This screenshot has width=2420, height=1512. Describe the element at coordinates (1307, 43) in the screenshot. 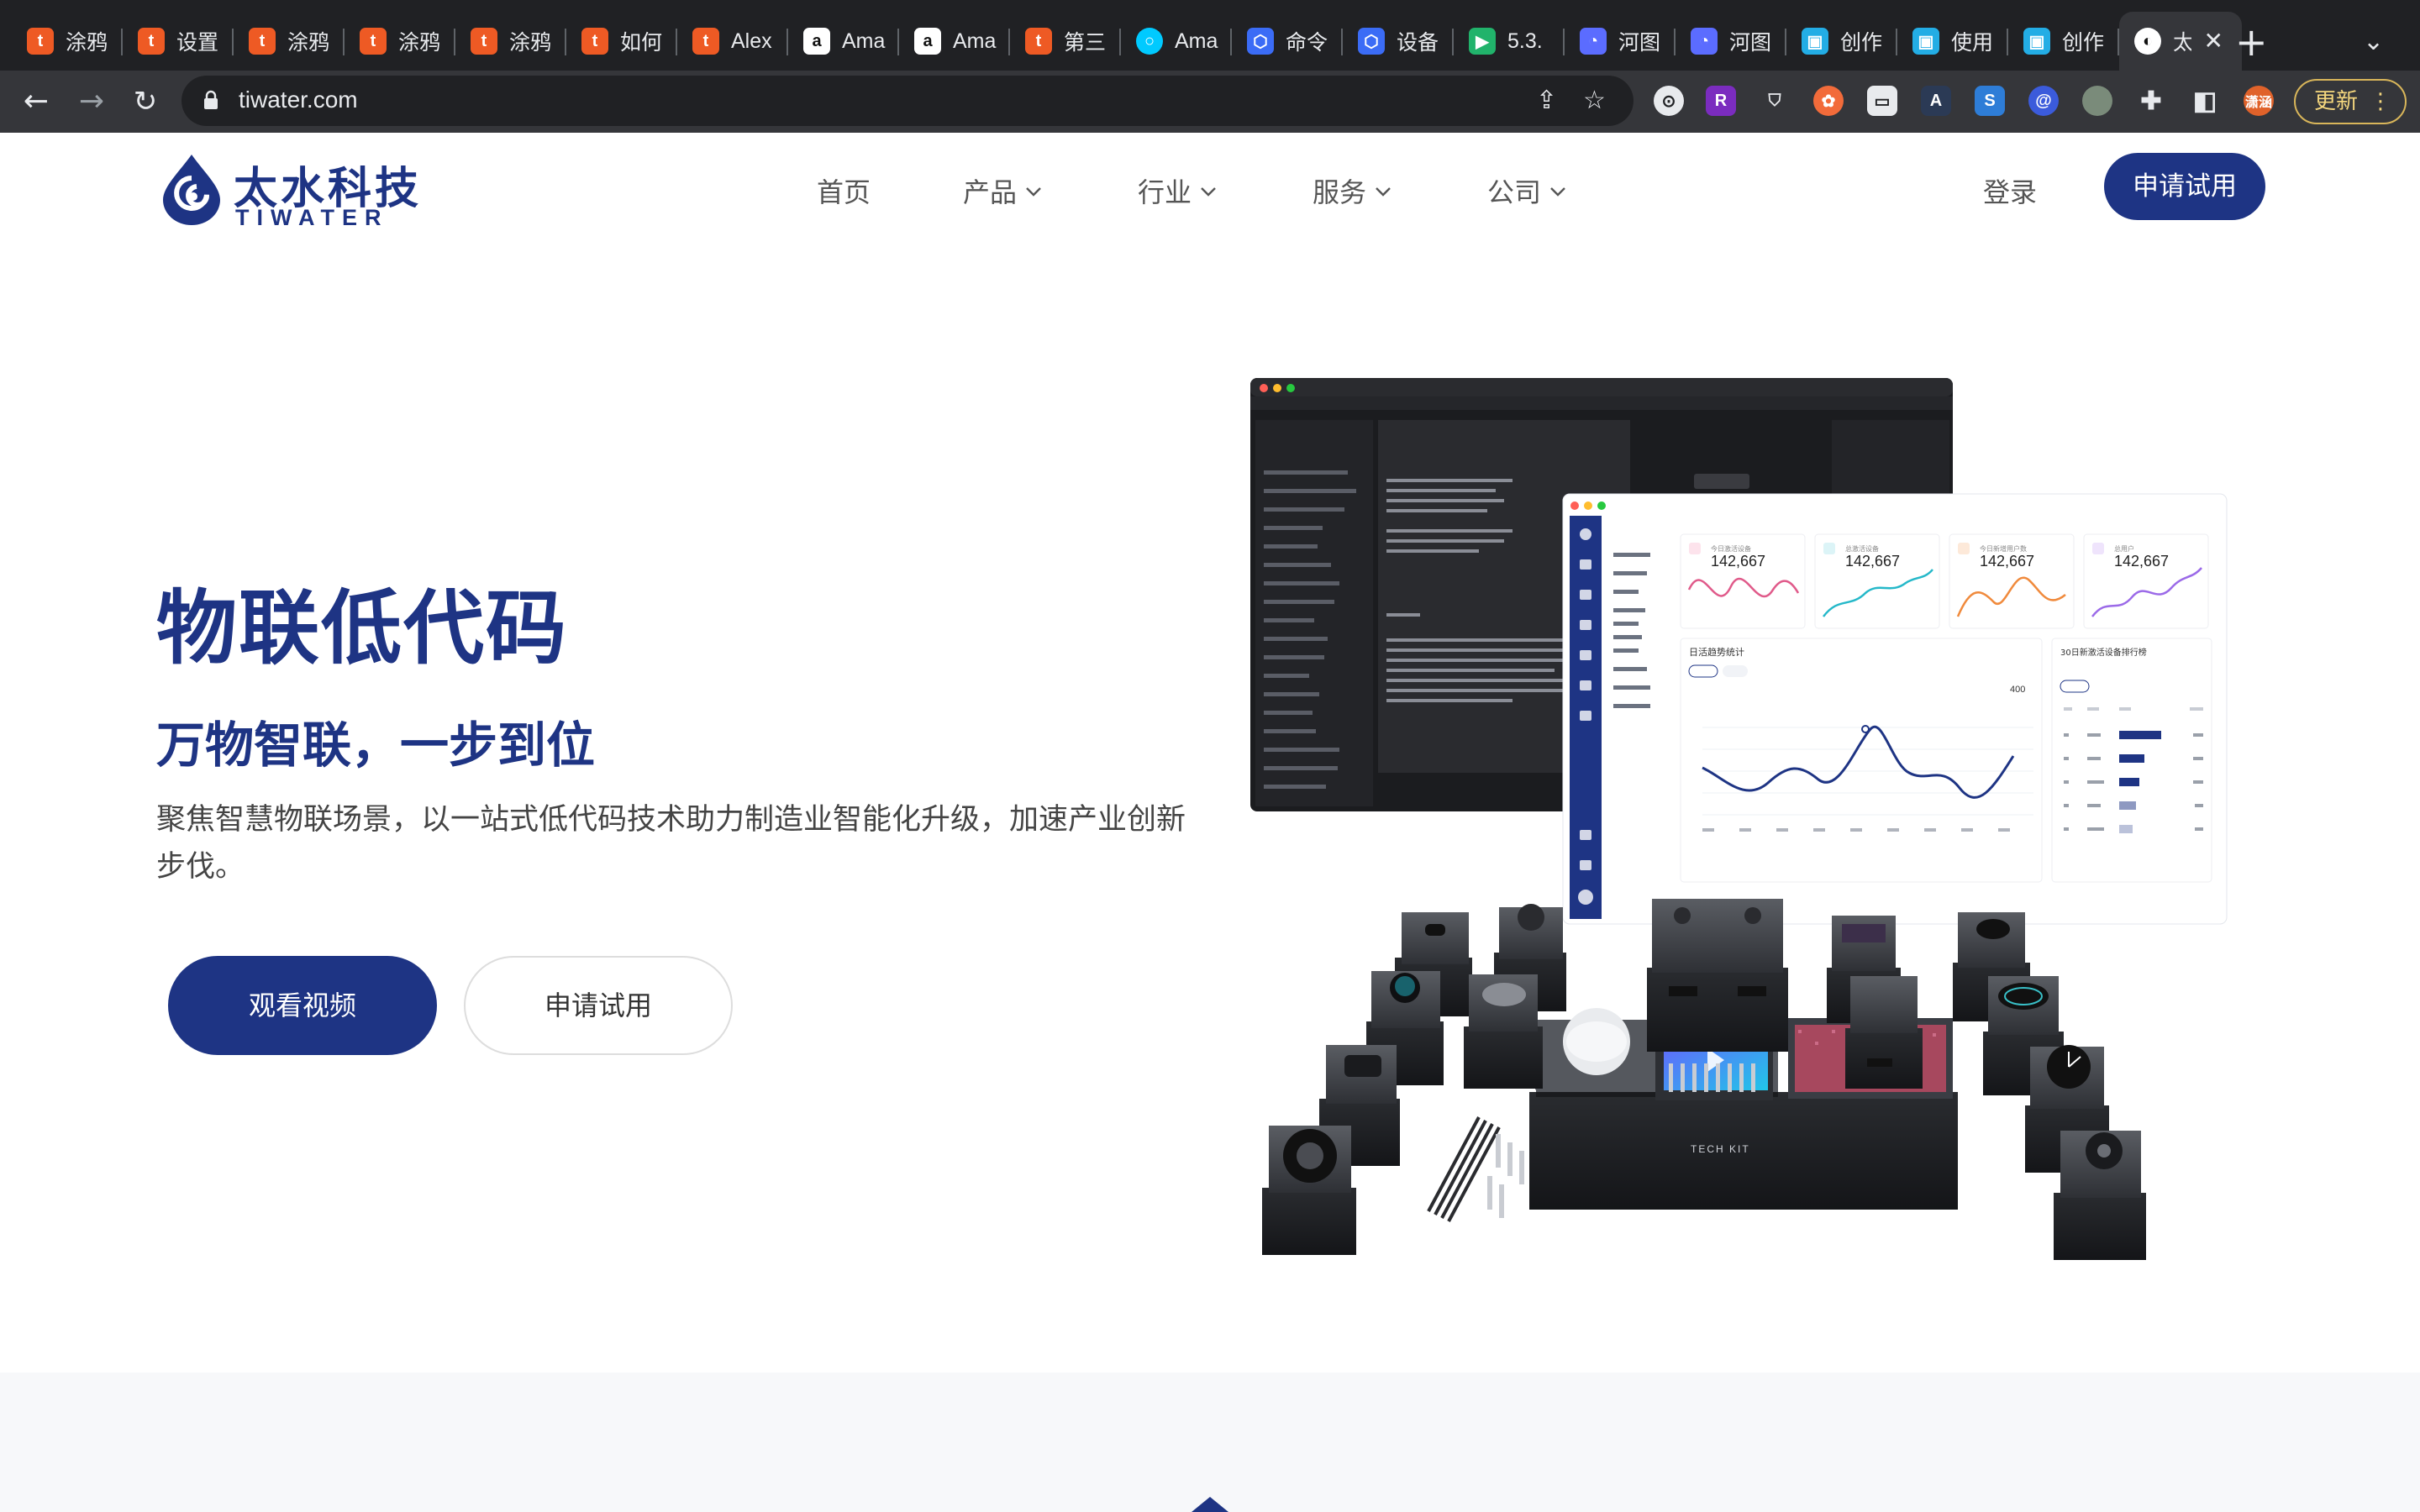

I see `tab-title: 命令` at that location.